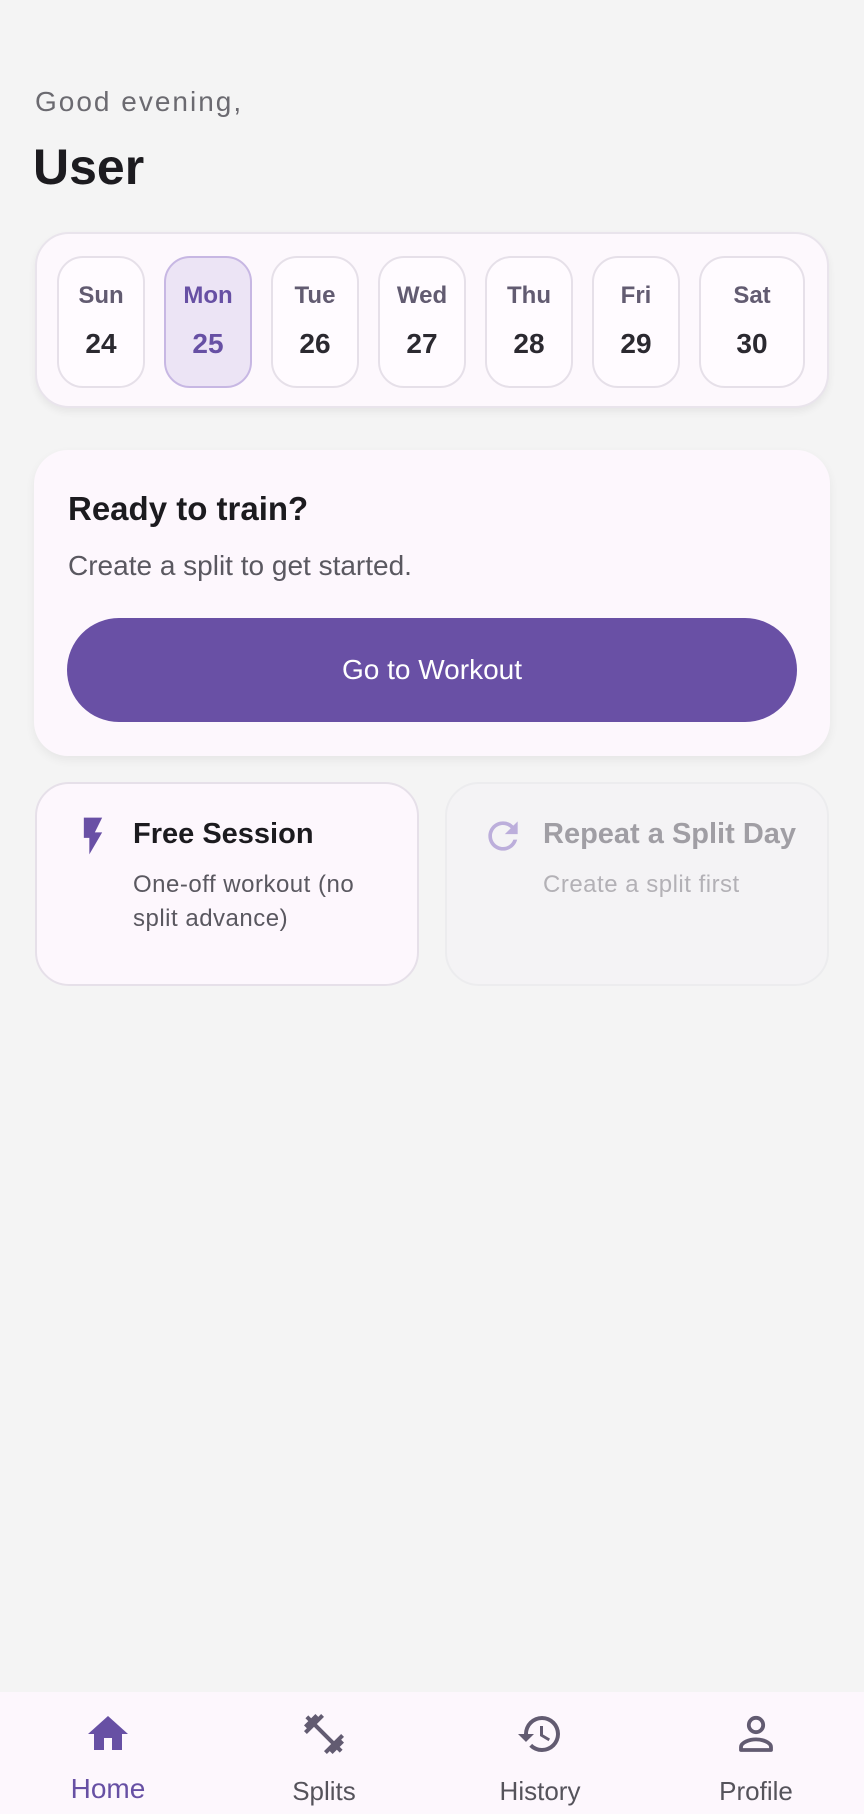 The height and width of the screenshot is (1814, 864). What do you see at coordinates (188, 508) in the screenshot?
I see `ready-title: Ready to train?` at bounding box center [188, 508].